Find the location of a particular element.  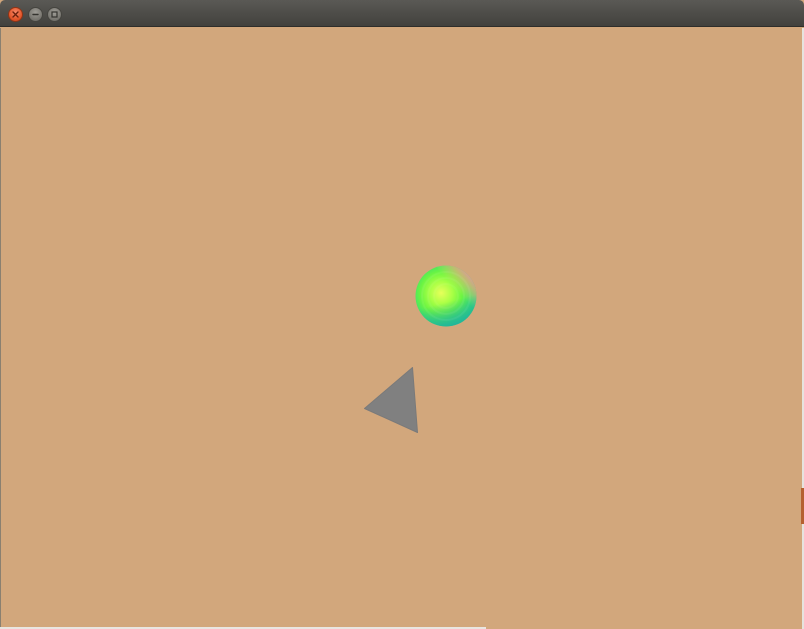

minimize-icon is located at coordinates (35, 14).